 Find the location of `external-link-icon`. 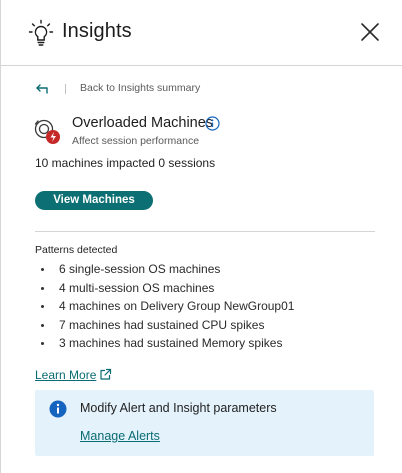

external-link-icon is located at coordinates (105, 374).